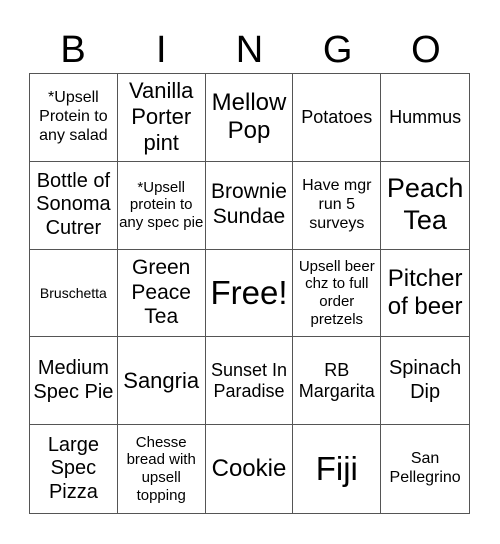 The width and height of the screenshot is (500, 544). I want to click on bingo-cell: Green Peace Tea, so click(161, 293).